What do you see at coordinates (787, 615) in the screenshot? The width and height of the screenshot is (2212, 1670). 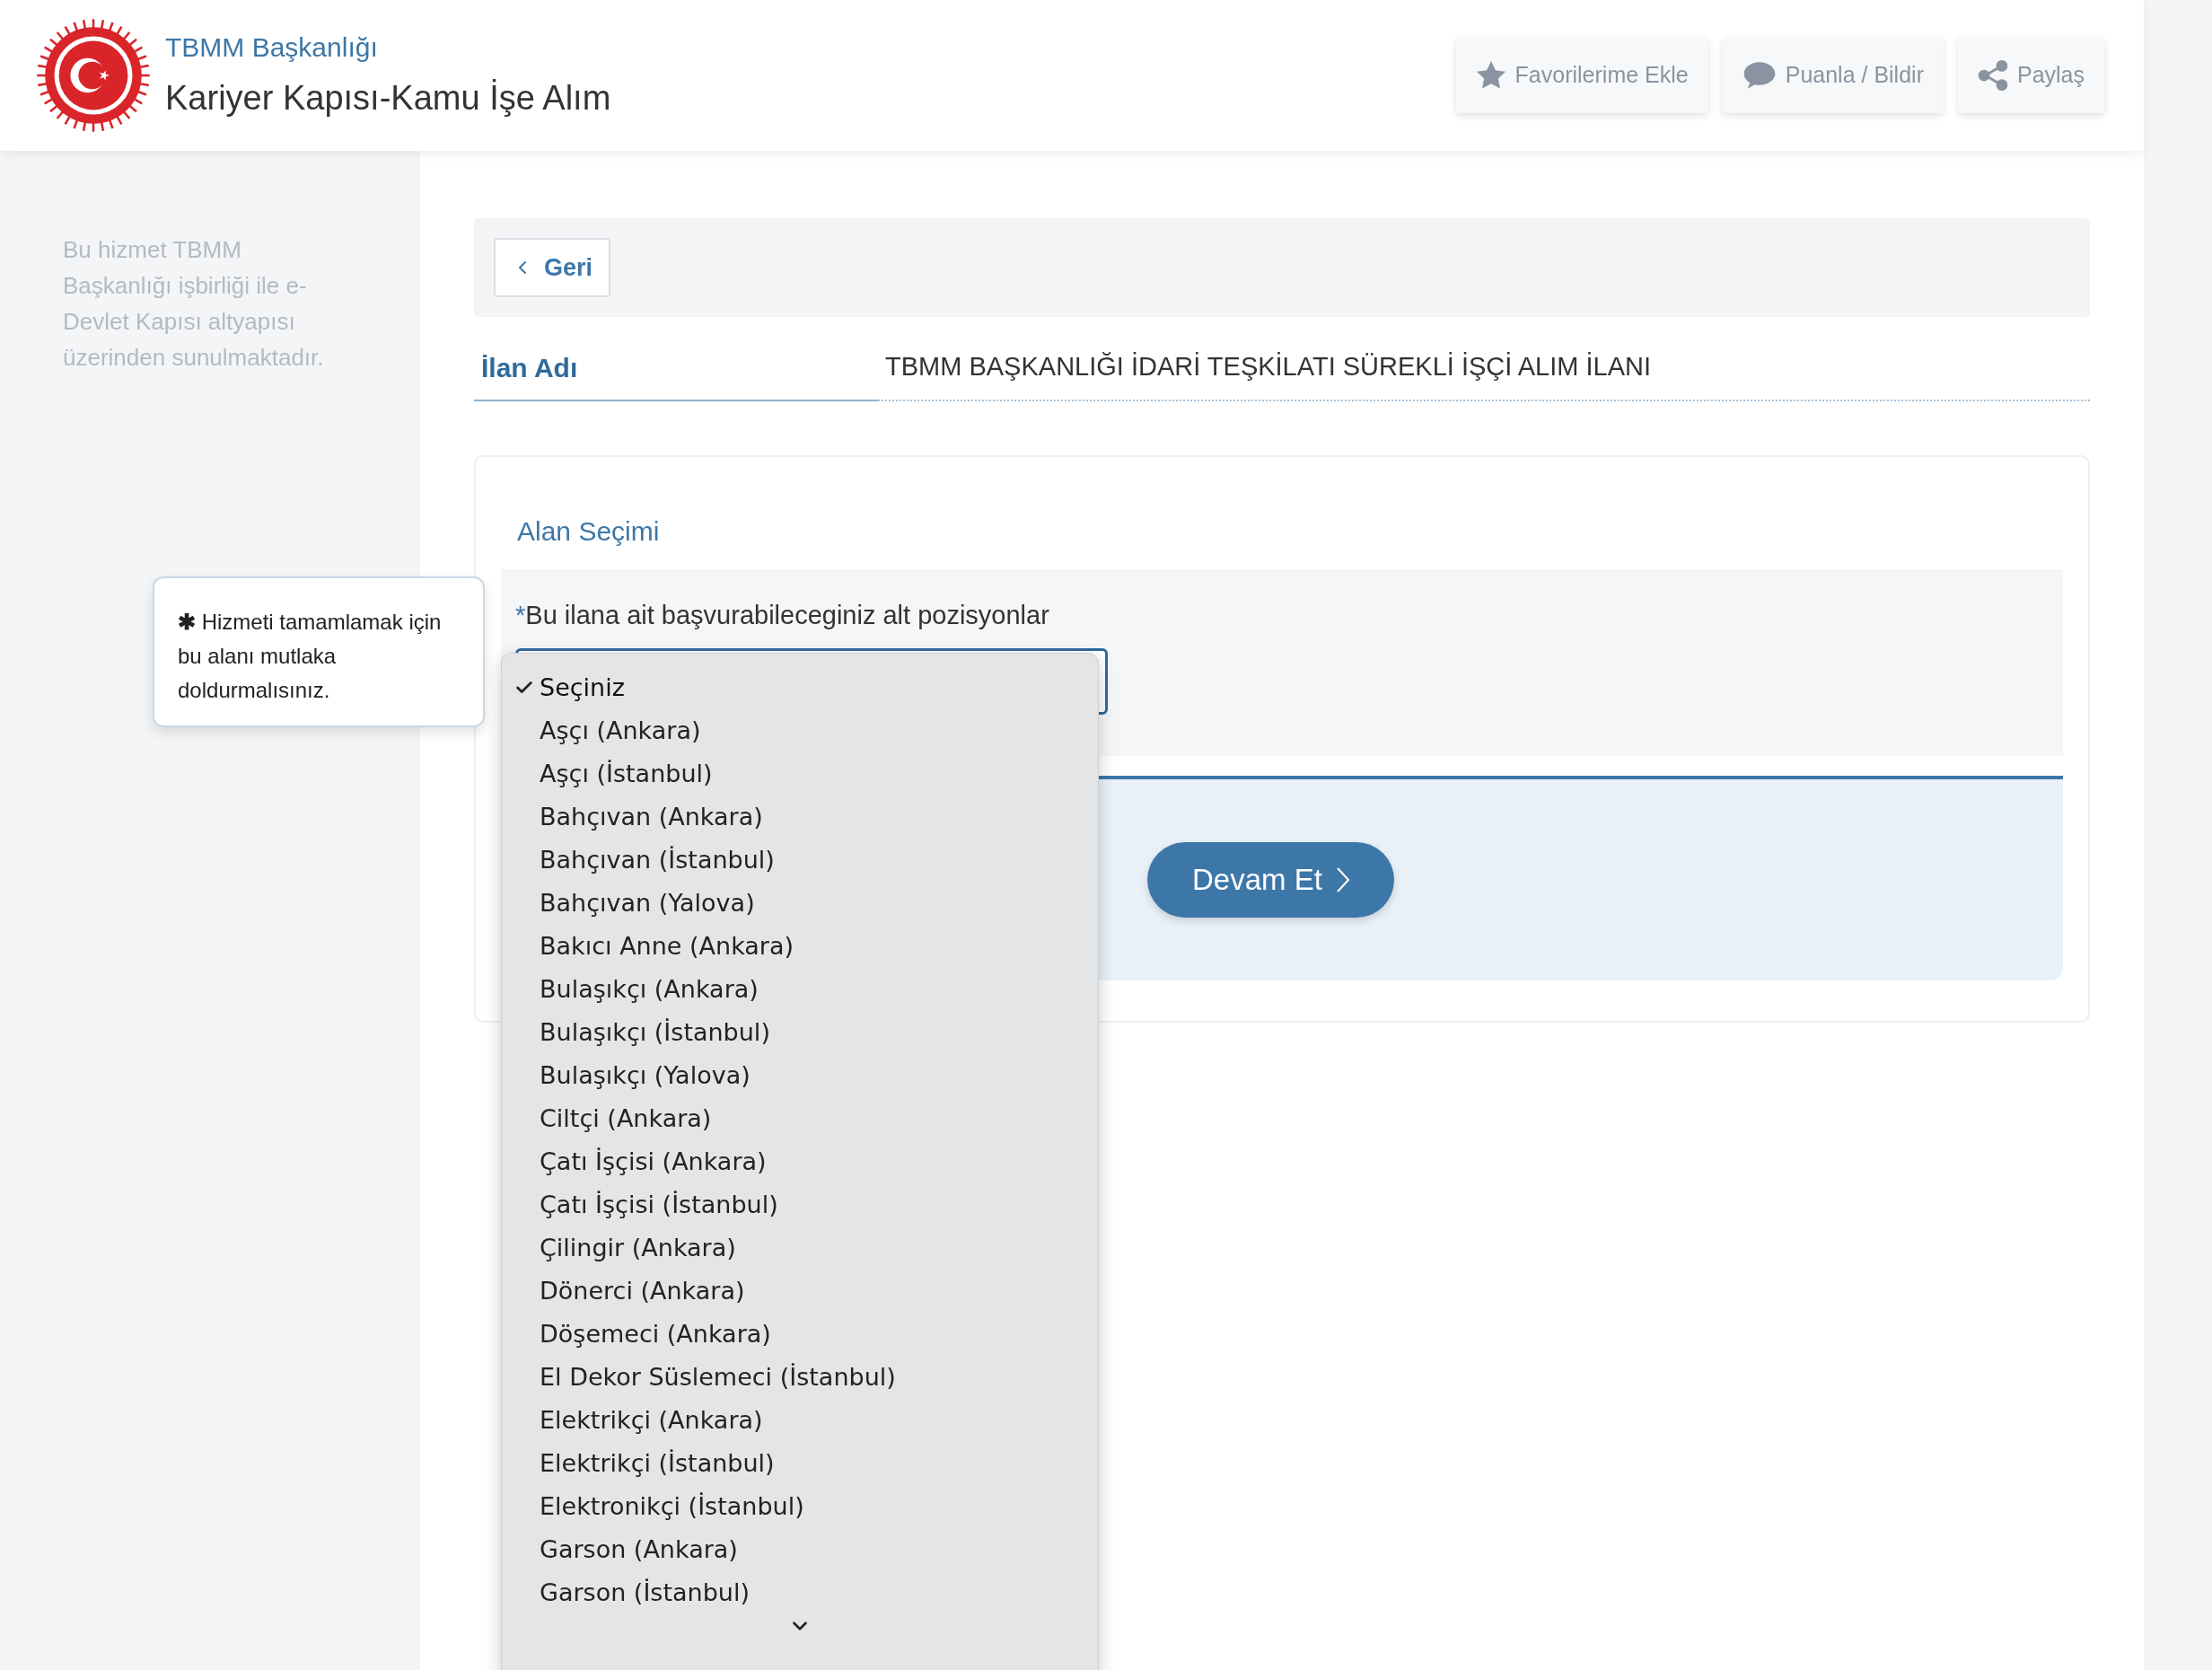 I see `field-label: Bu ilana ait başvurabileceginiz alt pozisyonlar` at bounding box center [787, 615].